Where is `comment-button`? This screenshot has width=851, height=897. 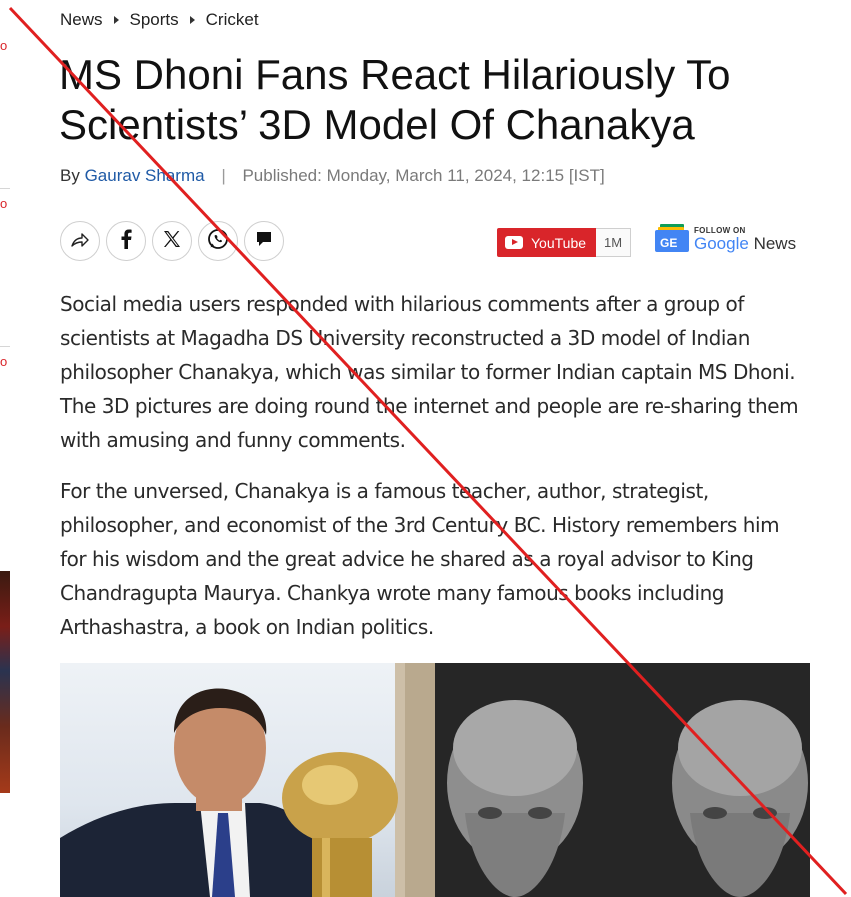
comment-button is located at coordinates (264, 241).